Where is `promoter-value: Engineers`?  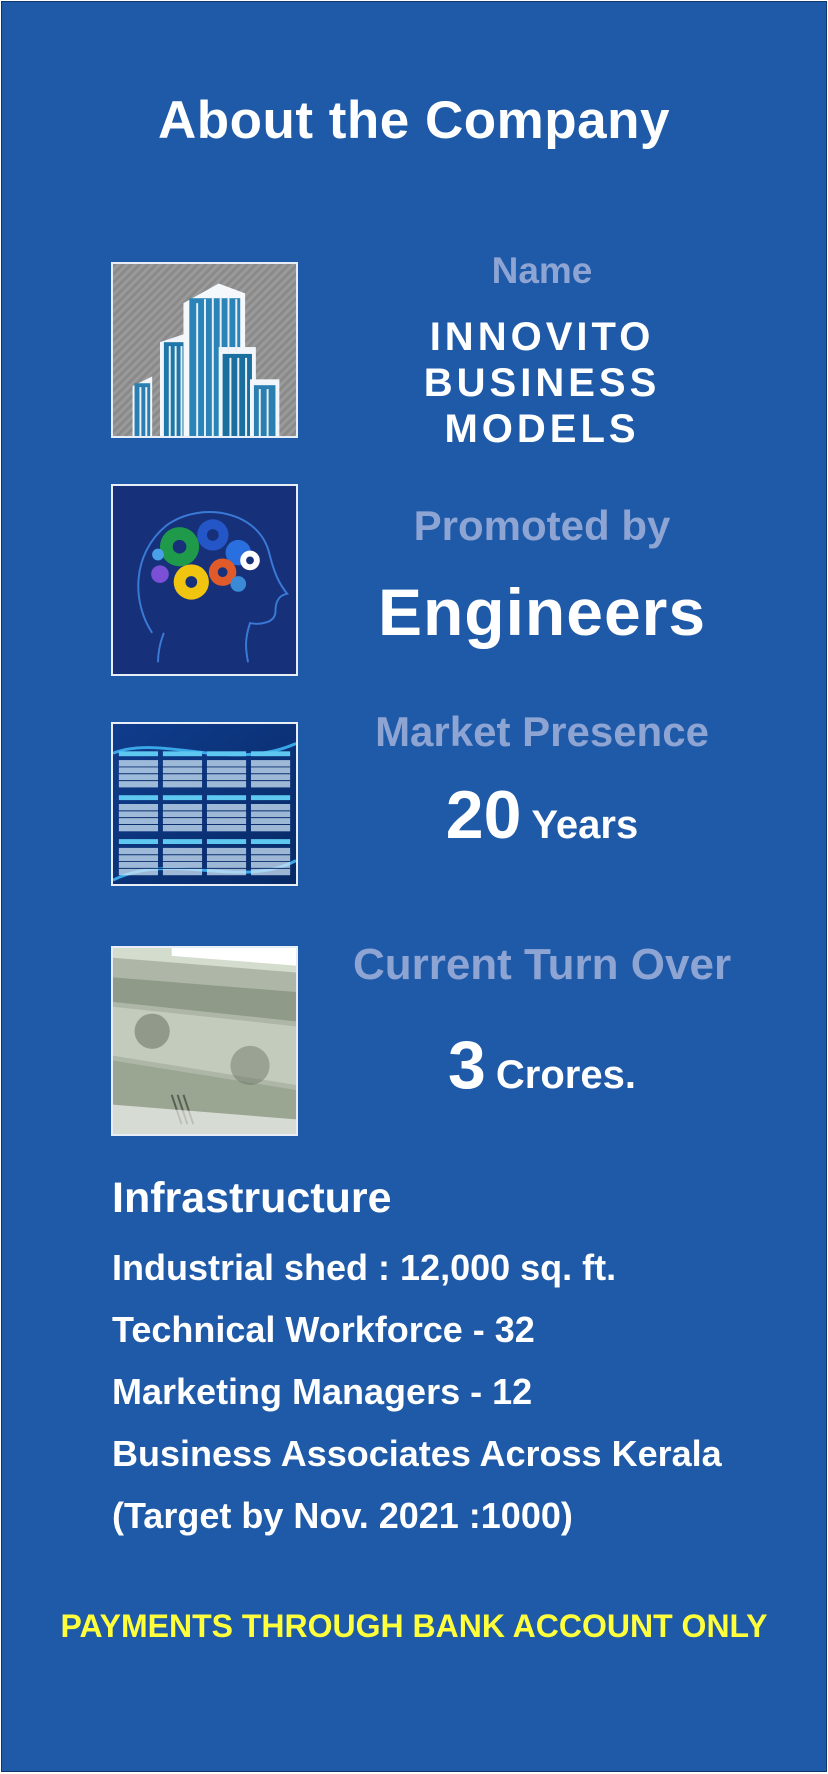 promoter-value: Engineers is located at coordinates (542, 612).